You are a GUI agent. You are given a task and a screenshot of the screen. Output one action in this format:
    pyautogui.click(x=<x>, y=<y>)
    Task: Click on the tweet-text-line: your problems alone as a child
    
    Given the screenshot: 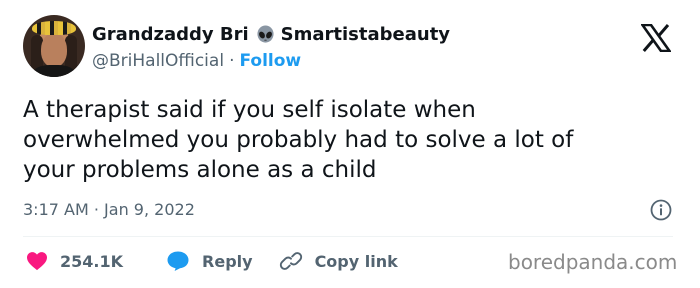 What is the action you would take?
    pyautogui.click(x=200, y=170)
    